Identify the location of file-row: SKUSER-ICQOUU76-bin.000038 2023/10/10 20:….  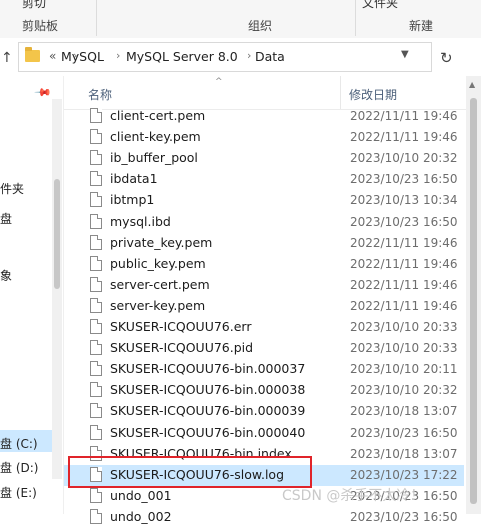
(264, 390).